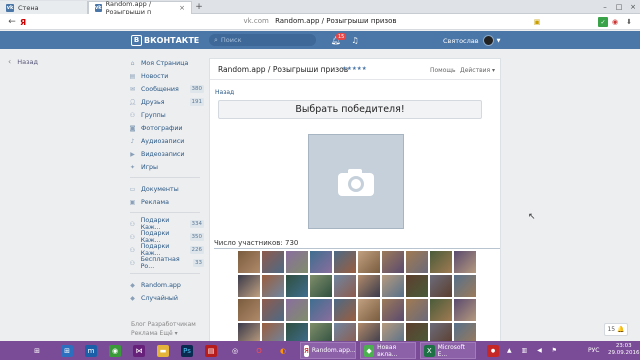 The width and height of the screenshot is (640, 360). What do you see at coordinates (165, 40) in the screenshot?
I see `vk-logo: В ВКОНТАКТЕ` at bounding box center [165, 40].